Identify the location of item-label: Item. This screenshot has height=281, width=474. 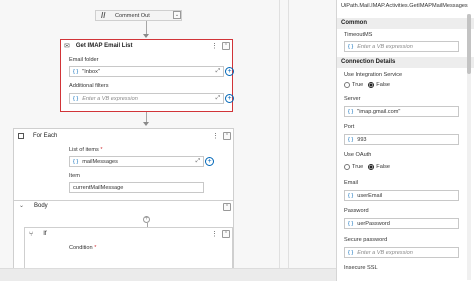
(74, 176).